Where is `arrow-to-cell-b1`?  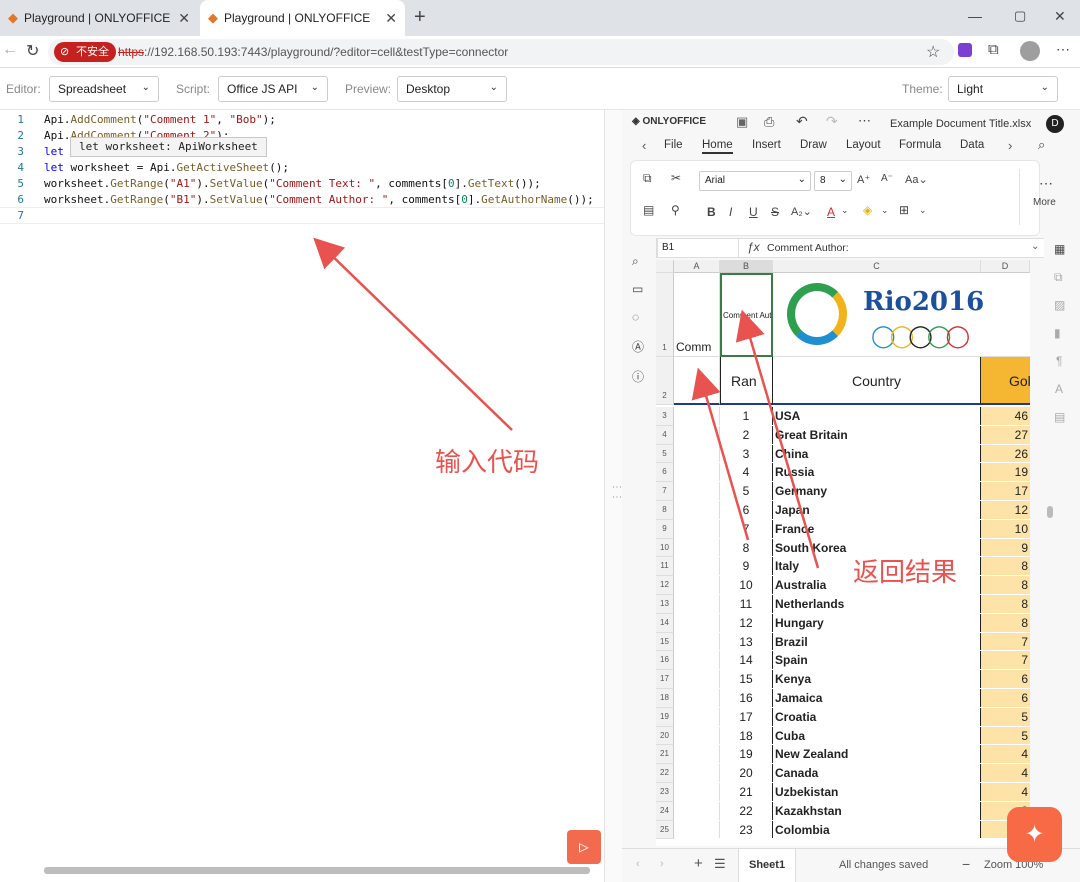 arrow-to-cell-b1 is located at coordinates (777, 439).